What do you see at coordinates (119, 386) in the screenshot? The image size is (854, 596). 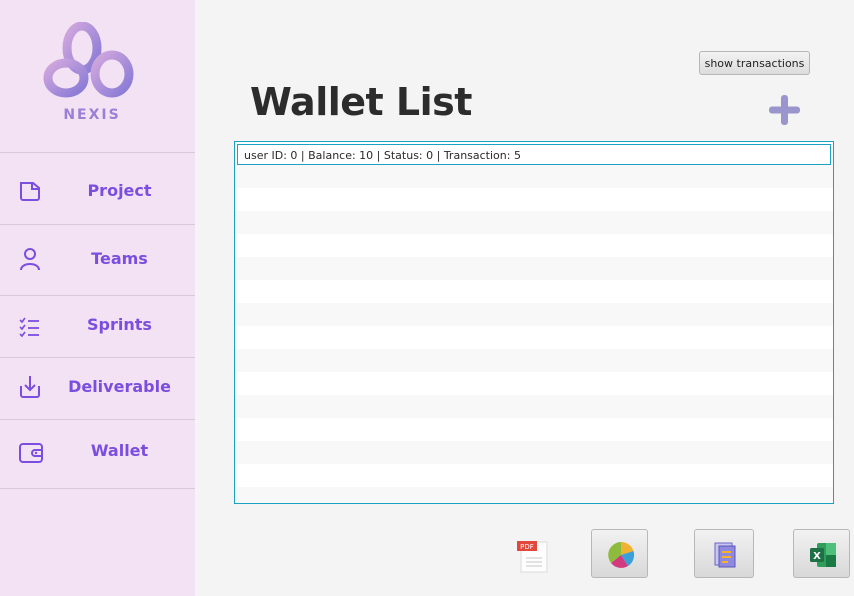 I see `sidebar-item-label: Deliverable` at bounding box center [119, 386].